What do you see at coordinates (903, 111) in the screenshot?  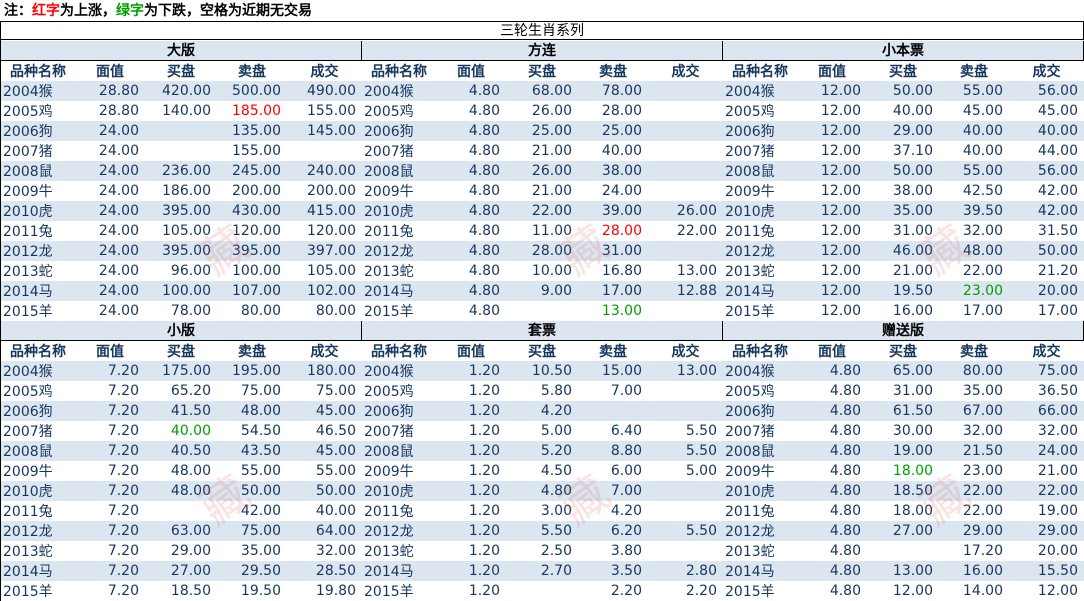 I see `value-cell: 40.00` at bounding box center [903, 111].